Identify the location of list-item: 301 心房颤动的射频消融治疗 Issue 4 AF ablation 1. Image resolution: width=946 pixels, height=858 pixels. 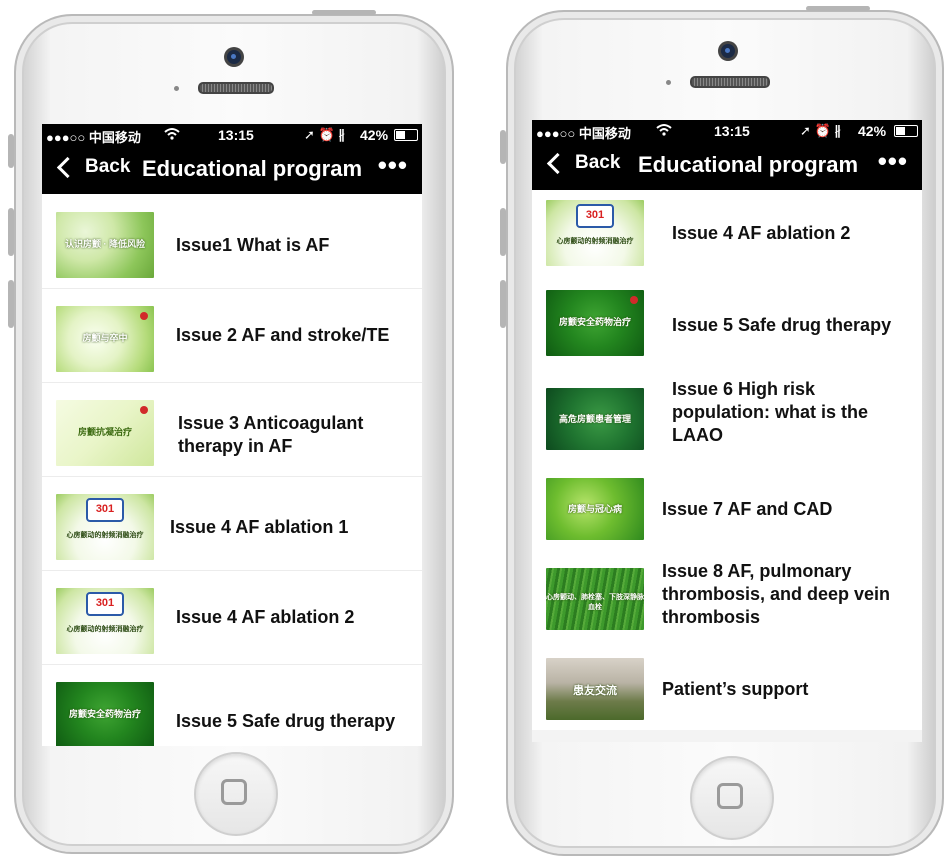
(232, 523).